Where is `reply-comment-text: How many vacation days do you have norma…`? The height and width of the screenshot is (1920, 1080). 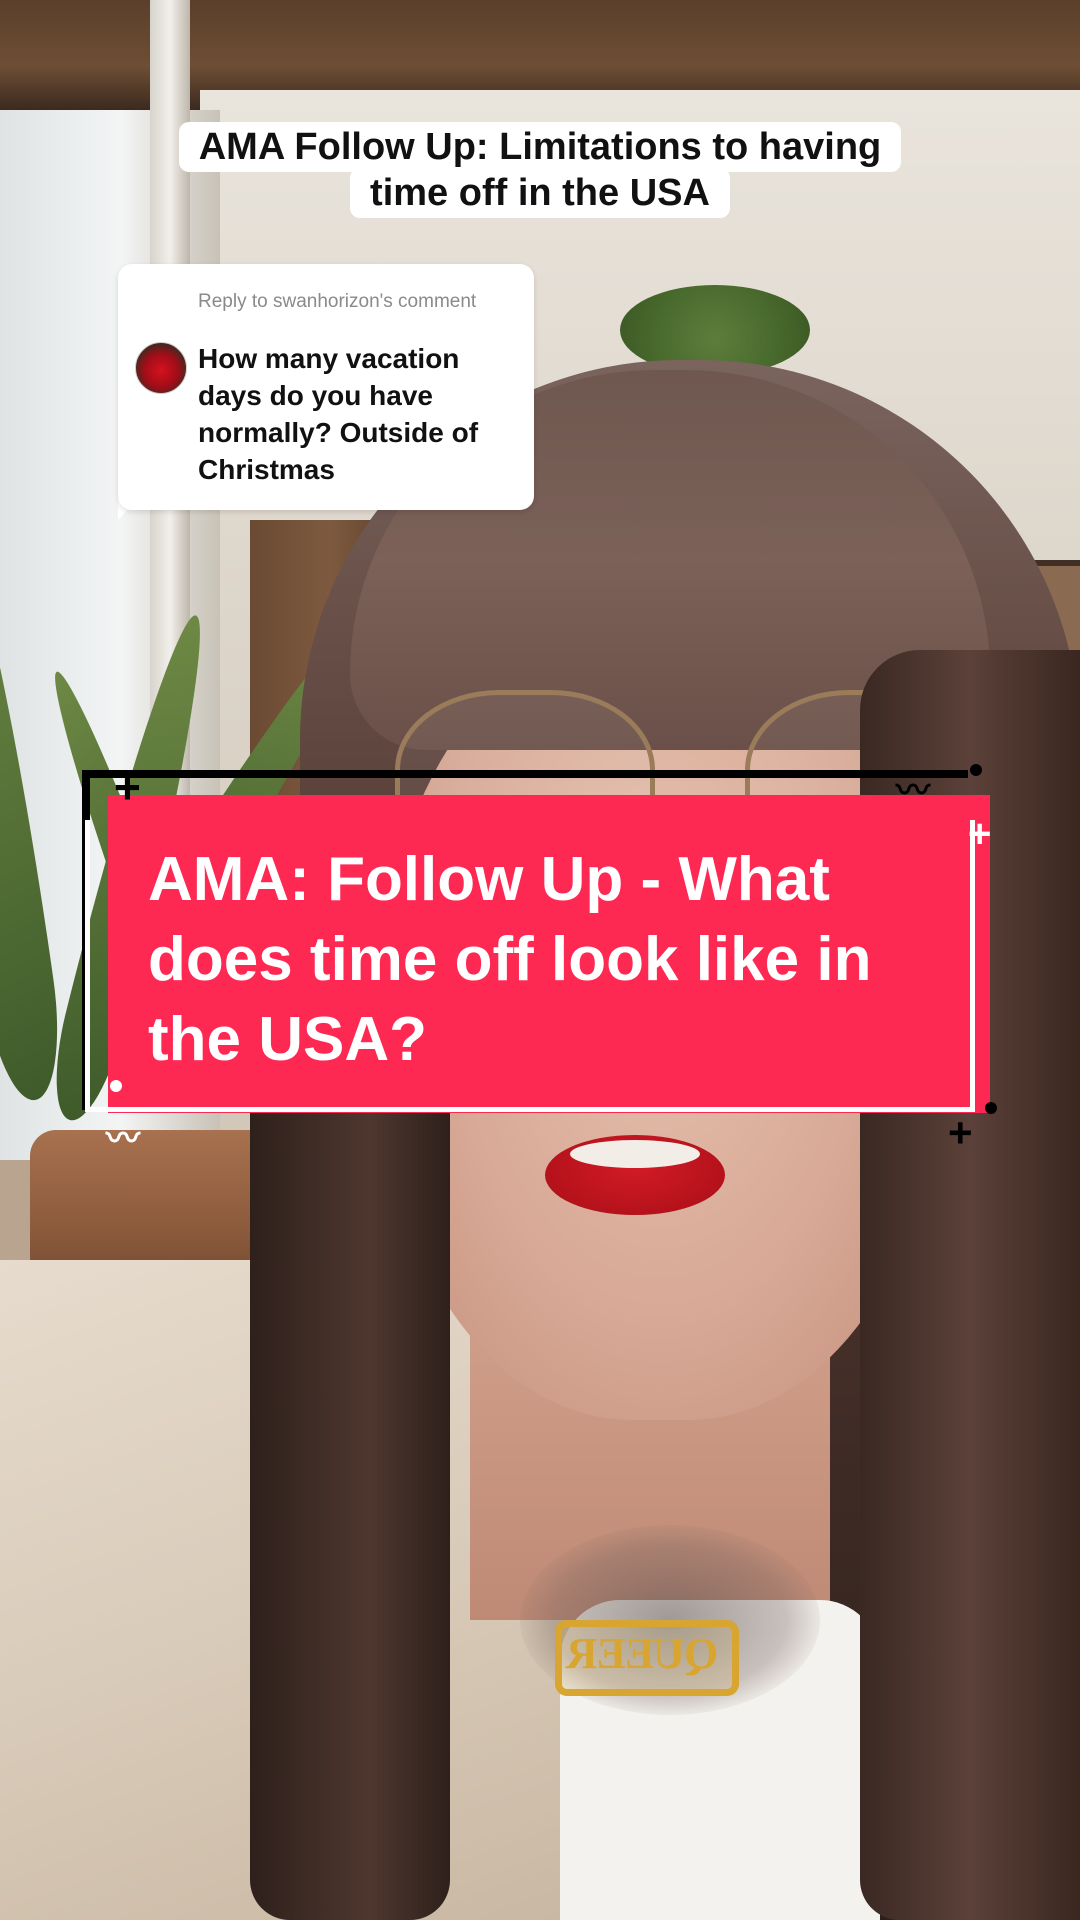 reply-comment-text: How many vacation days do you have norma… is located at coordinates (338, 414).